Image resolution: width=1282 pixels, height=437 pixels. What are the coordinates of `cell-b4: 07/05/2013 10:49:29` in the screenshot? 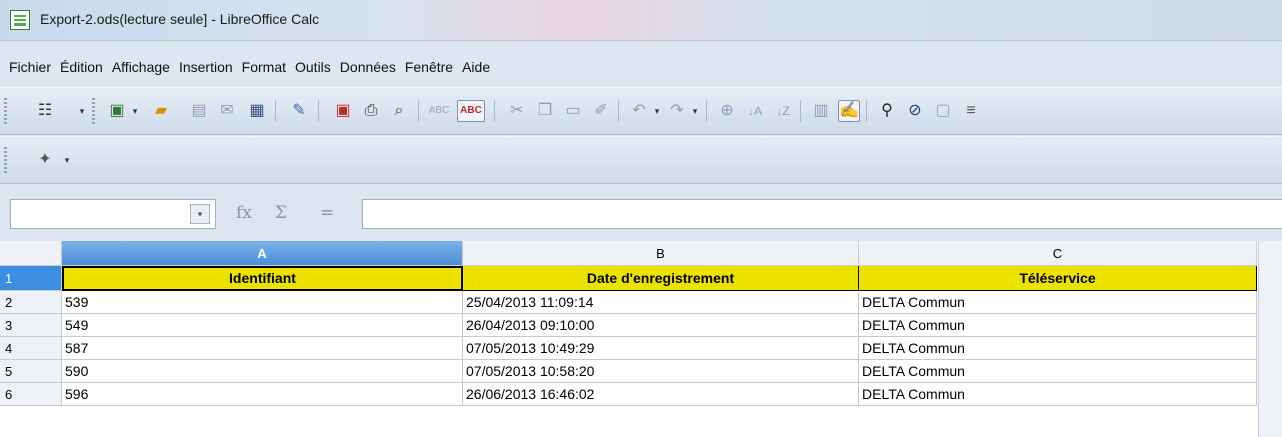 It's located at (661, 348).